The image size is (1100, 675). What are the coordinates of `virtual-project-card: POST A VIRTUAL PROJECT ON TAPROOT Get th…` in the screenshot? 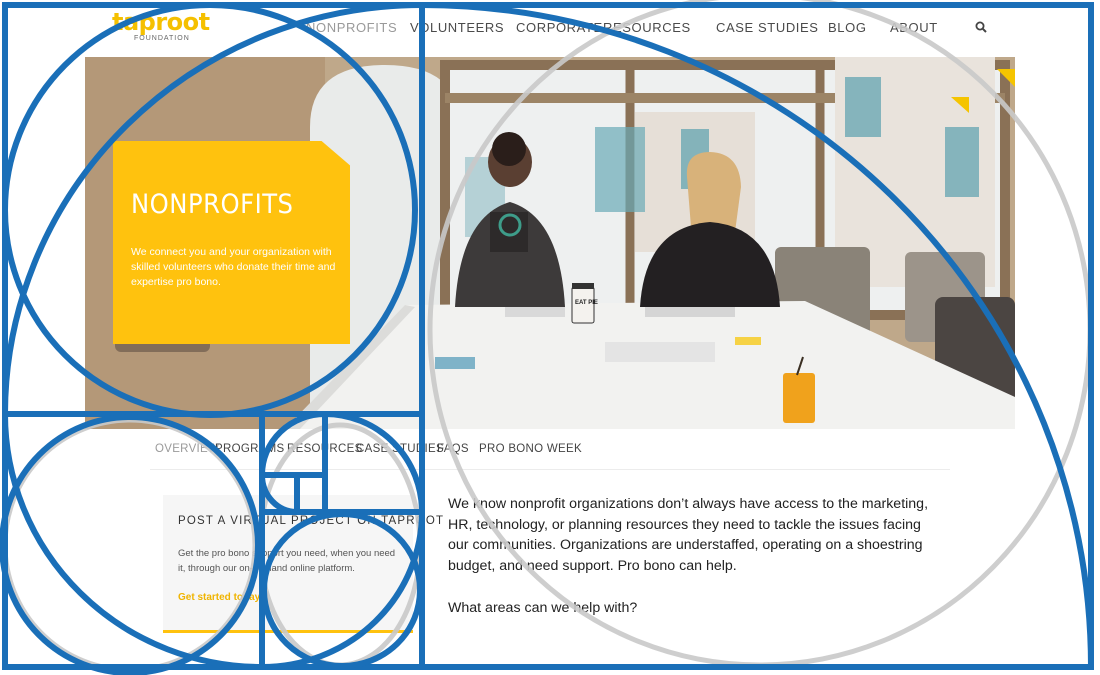 It's located at (303, 564).